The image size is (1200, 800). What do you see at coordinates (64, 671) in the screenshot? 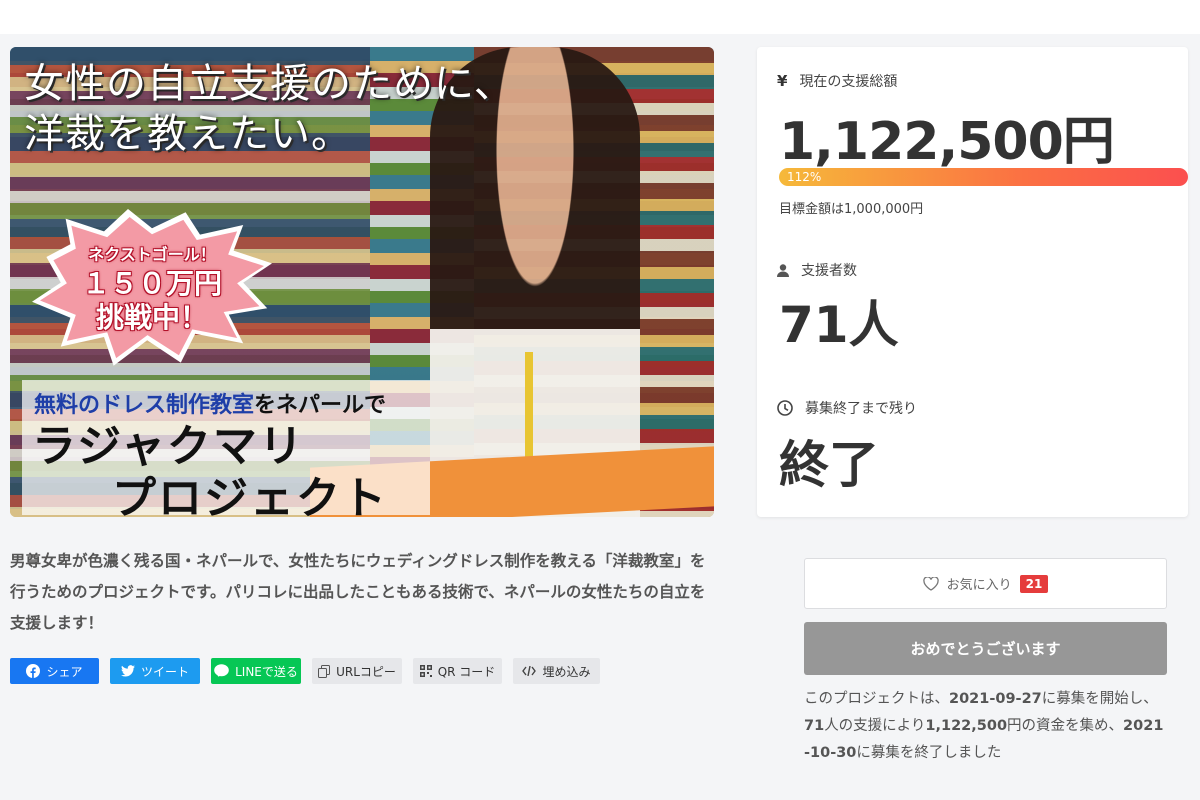
I see `facebook-share-label: シェア` at bounding box center [64, 671].